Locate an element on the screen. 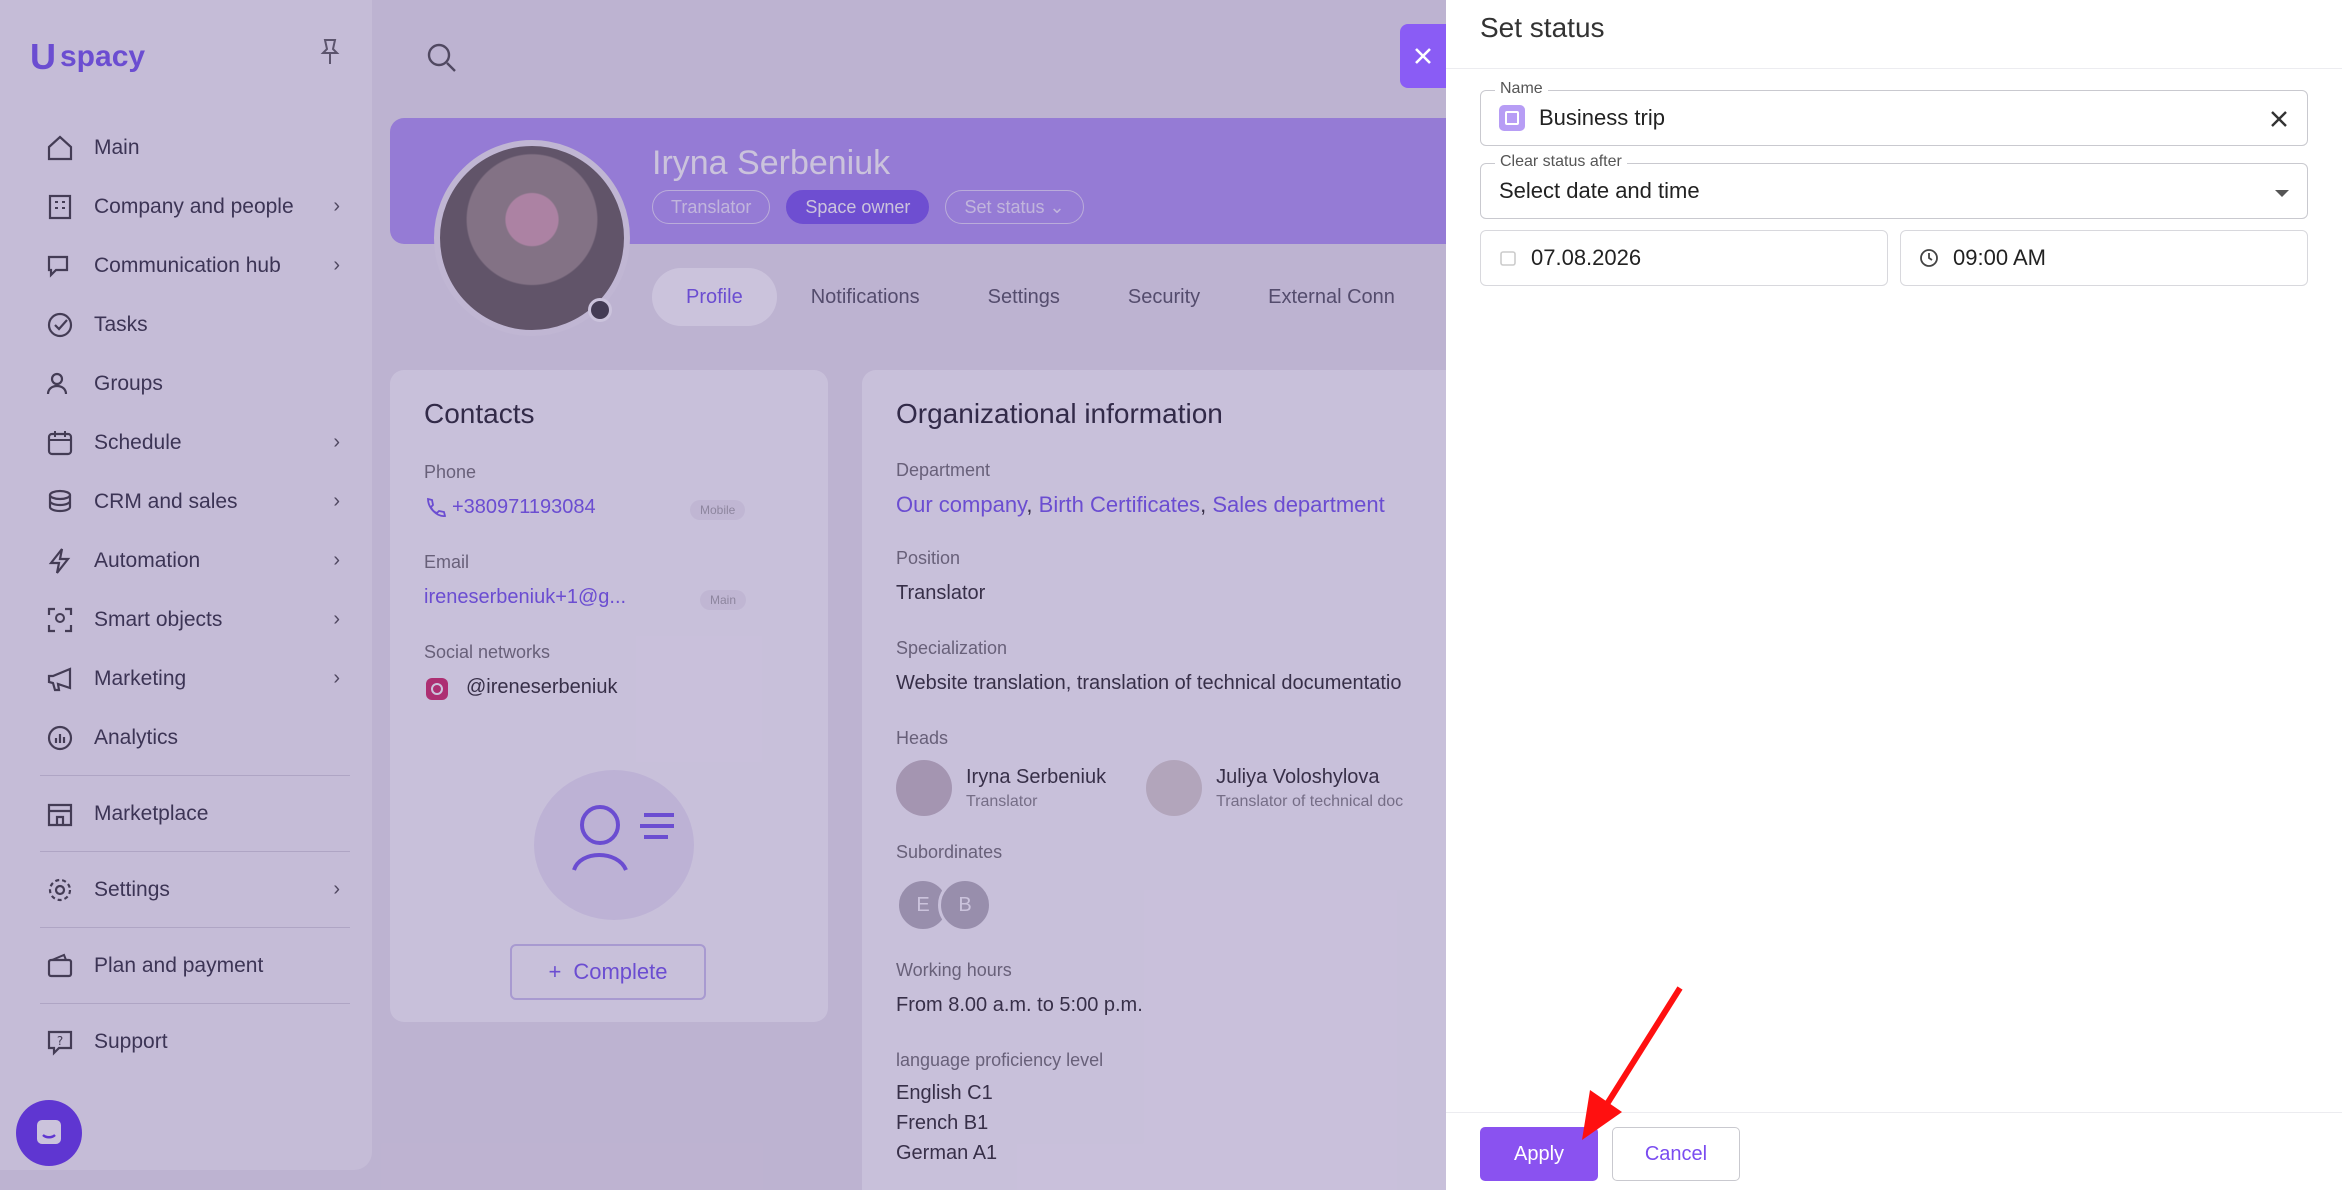 The image size is (2342, 1190). clock-icon is located at coordinates (1929, 258).